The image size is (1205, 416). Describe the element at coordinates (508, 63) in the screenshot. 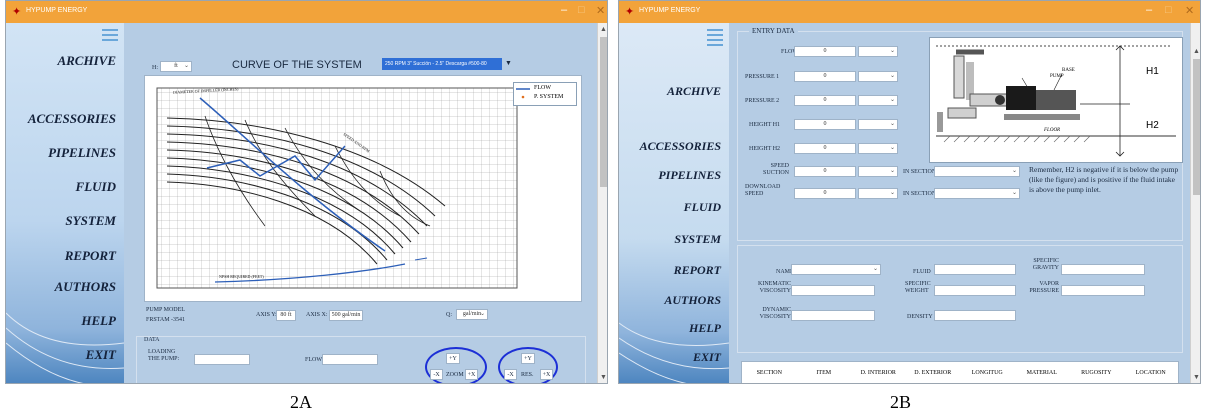

I see `dropdown-arrow-icon: ▼` at that location.